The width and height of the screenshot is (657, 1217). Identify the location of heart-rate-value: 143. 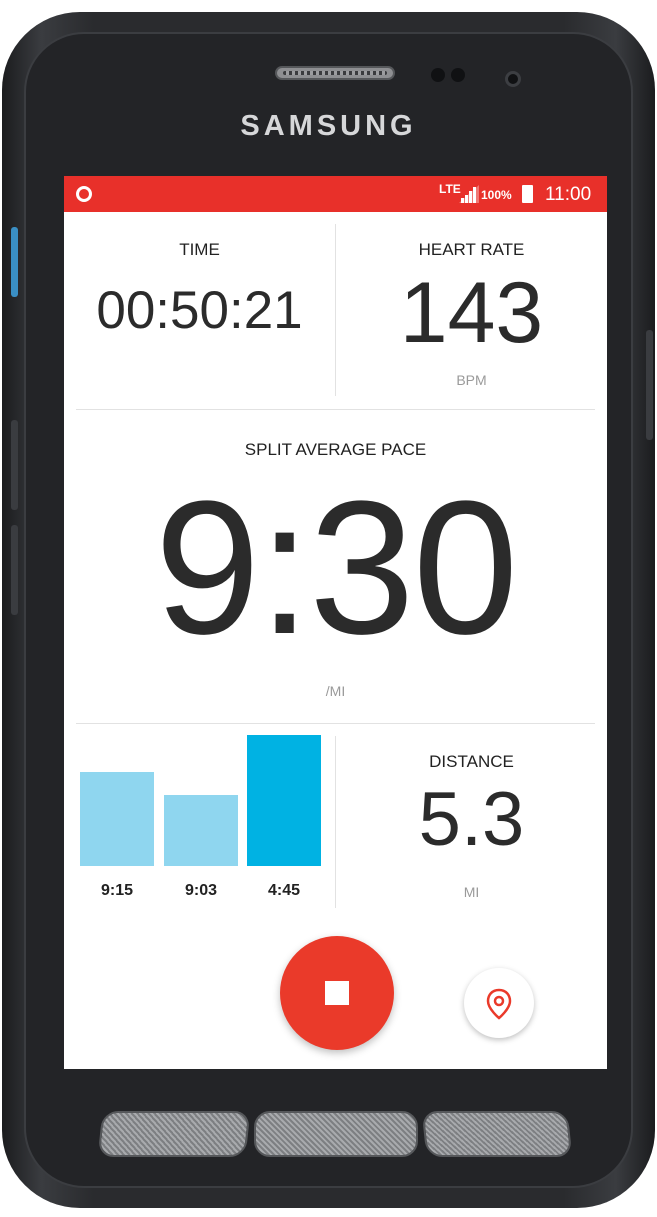
(471, 313).